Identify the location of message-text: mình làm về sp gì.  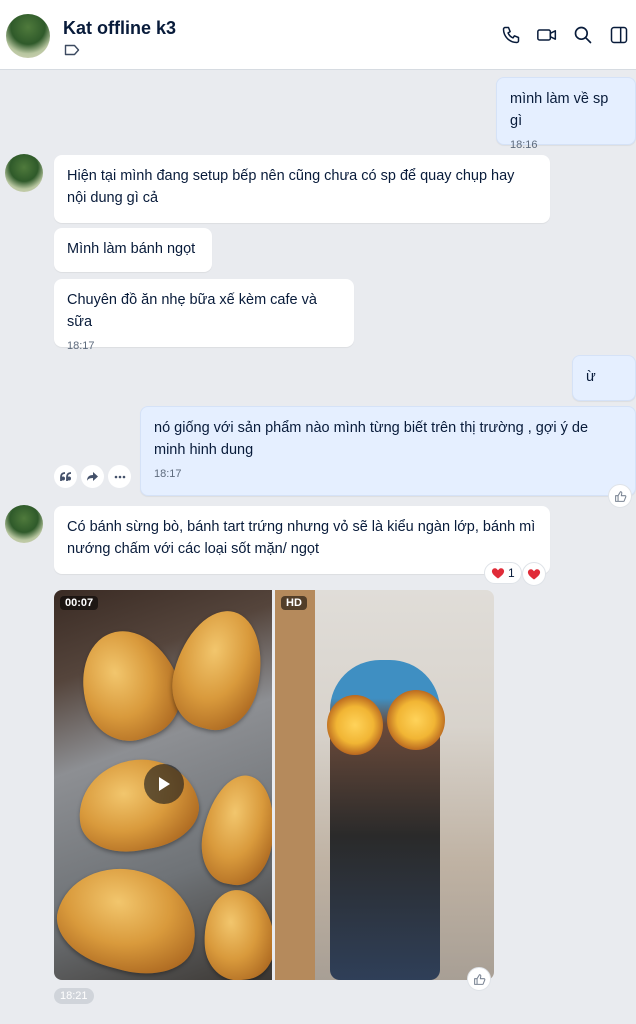
(559, 110).